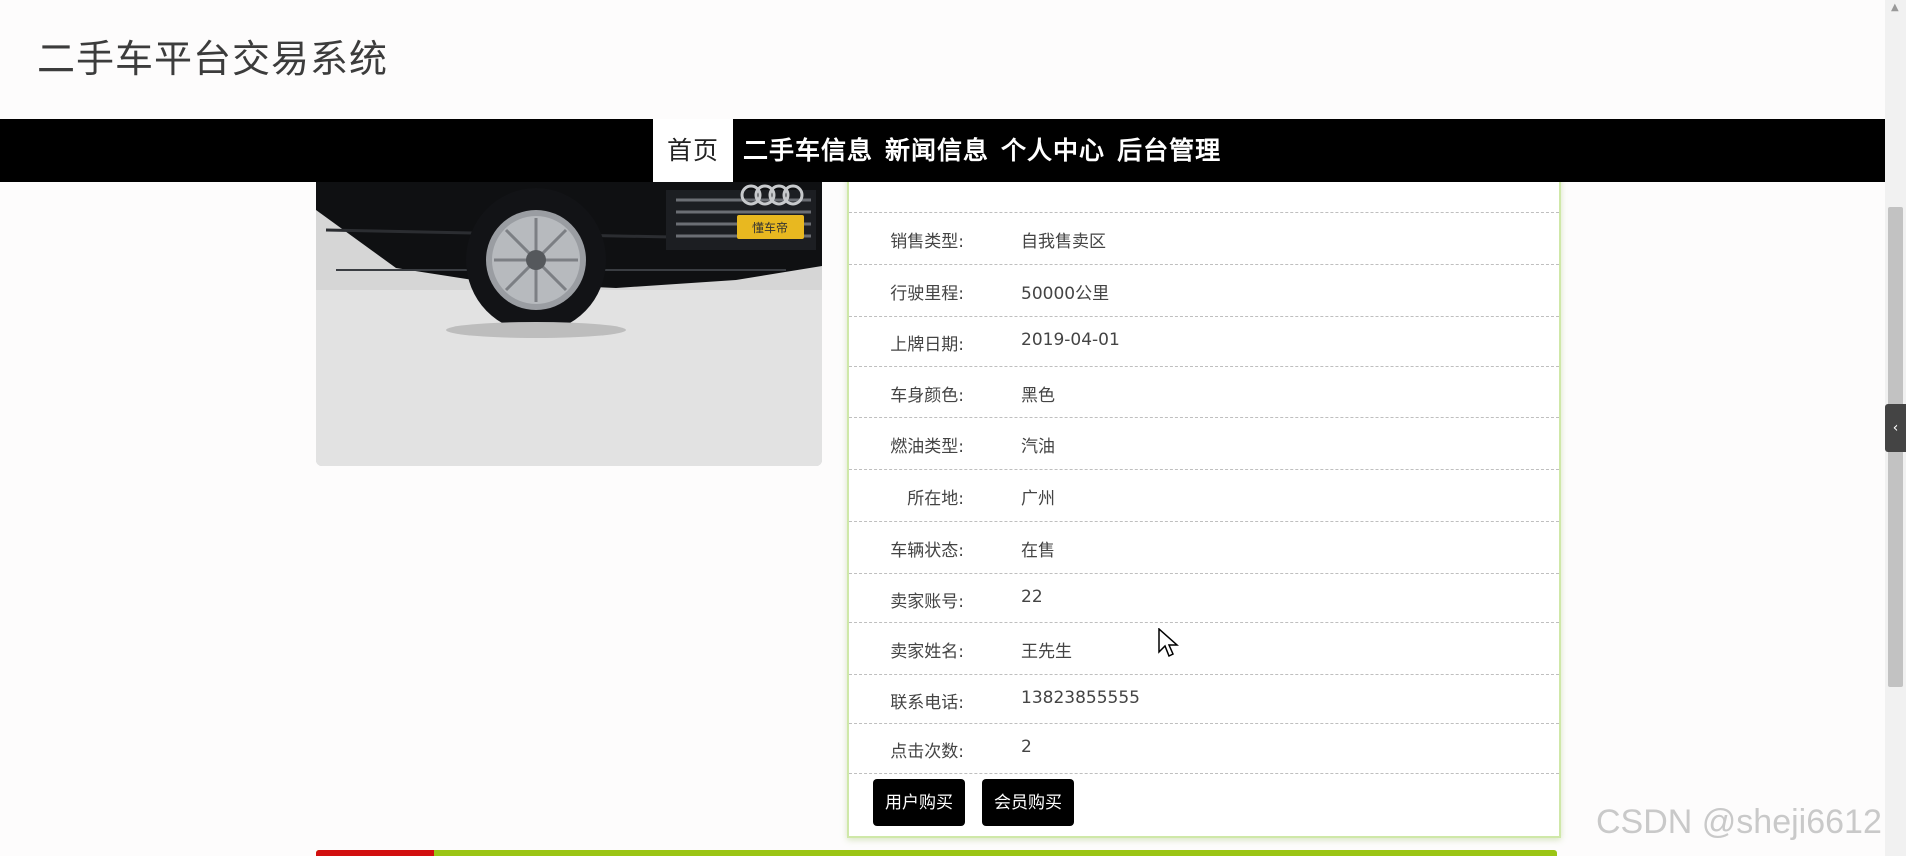  What do you see at coordinates (1204, 598) in the screenshot?
I see `detail-row: 卖家账号: 22` at bounding box center [1204, 598].